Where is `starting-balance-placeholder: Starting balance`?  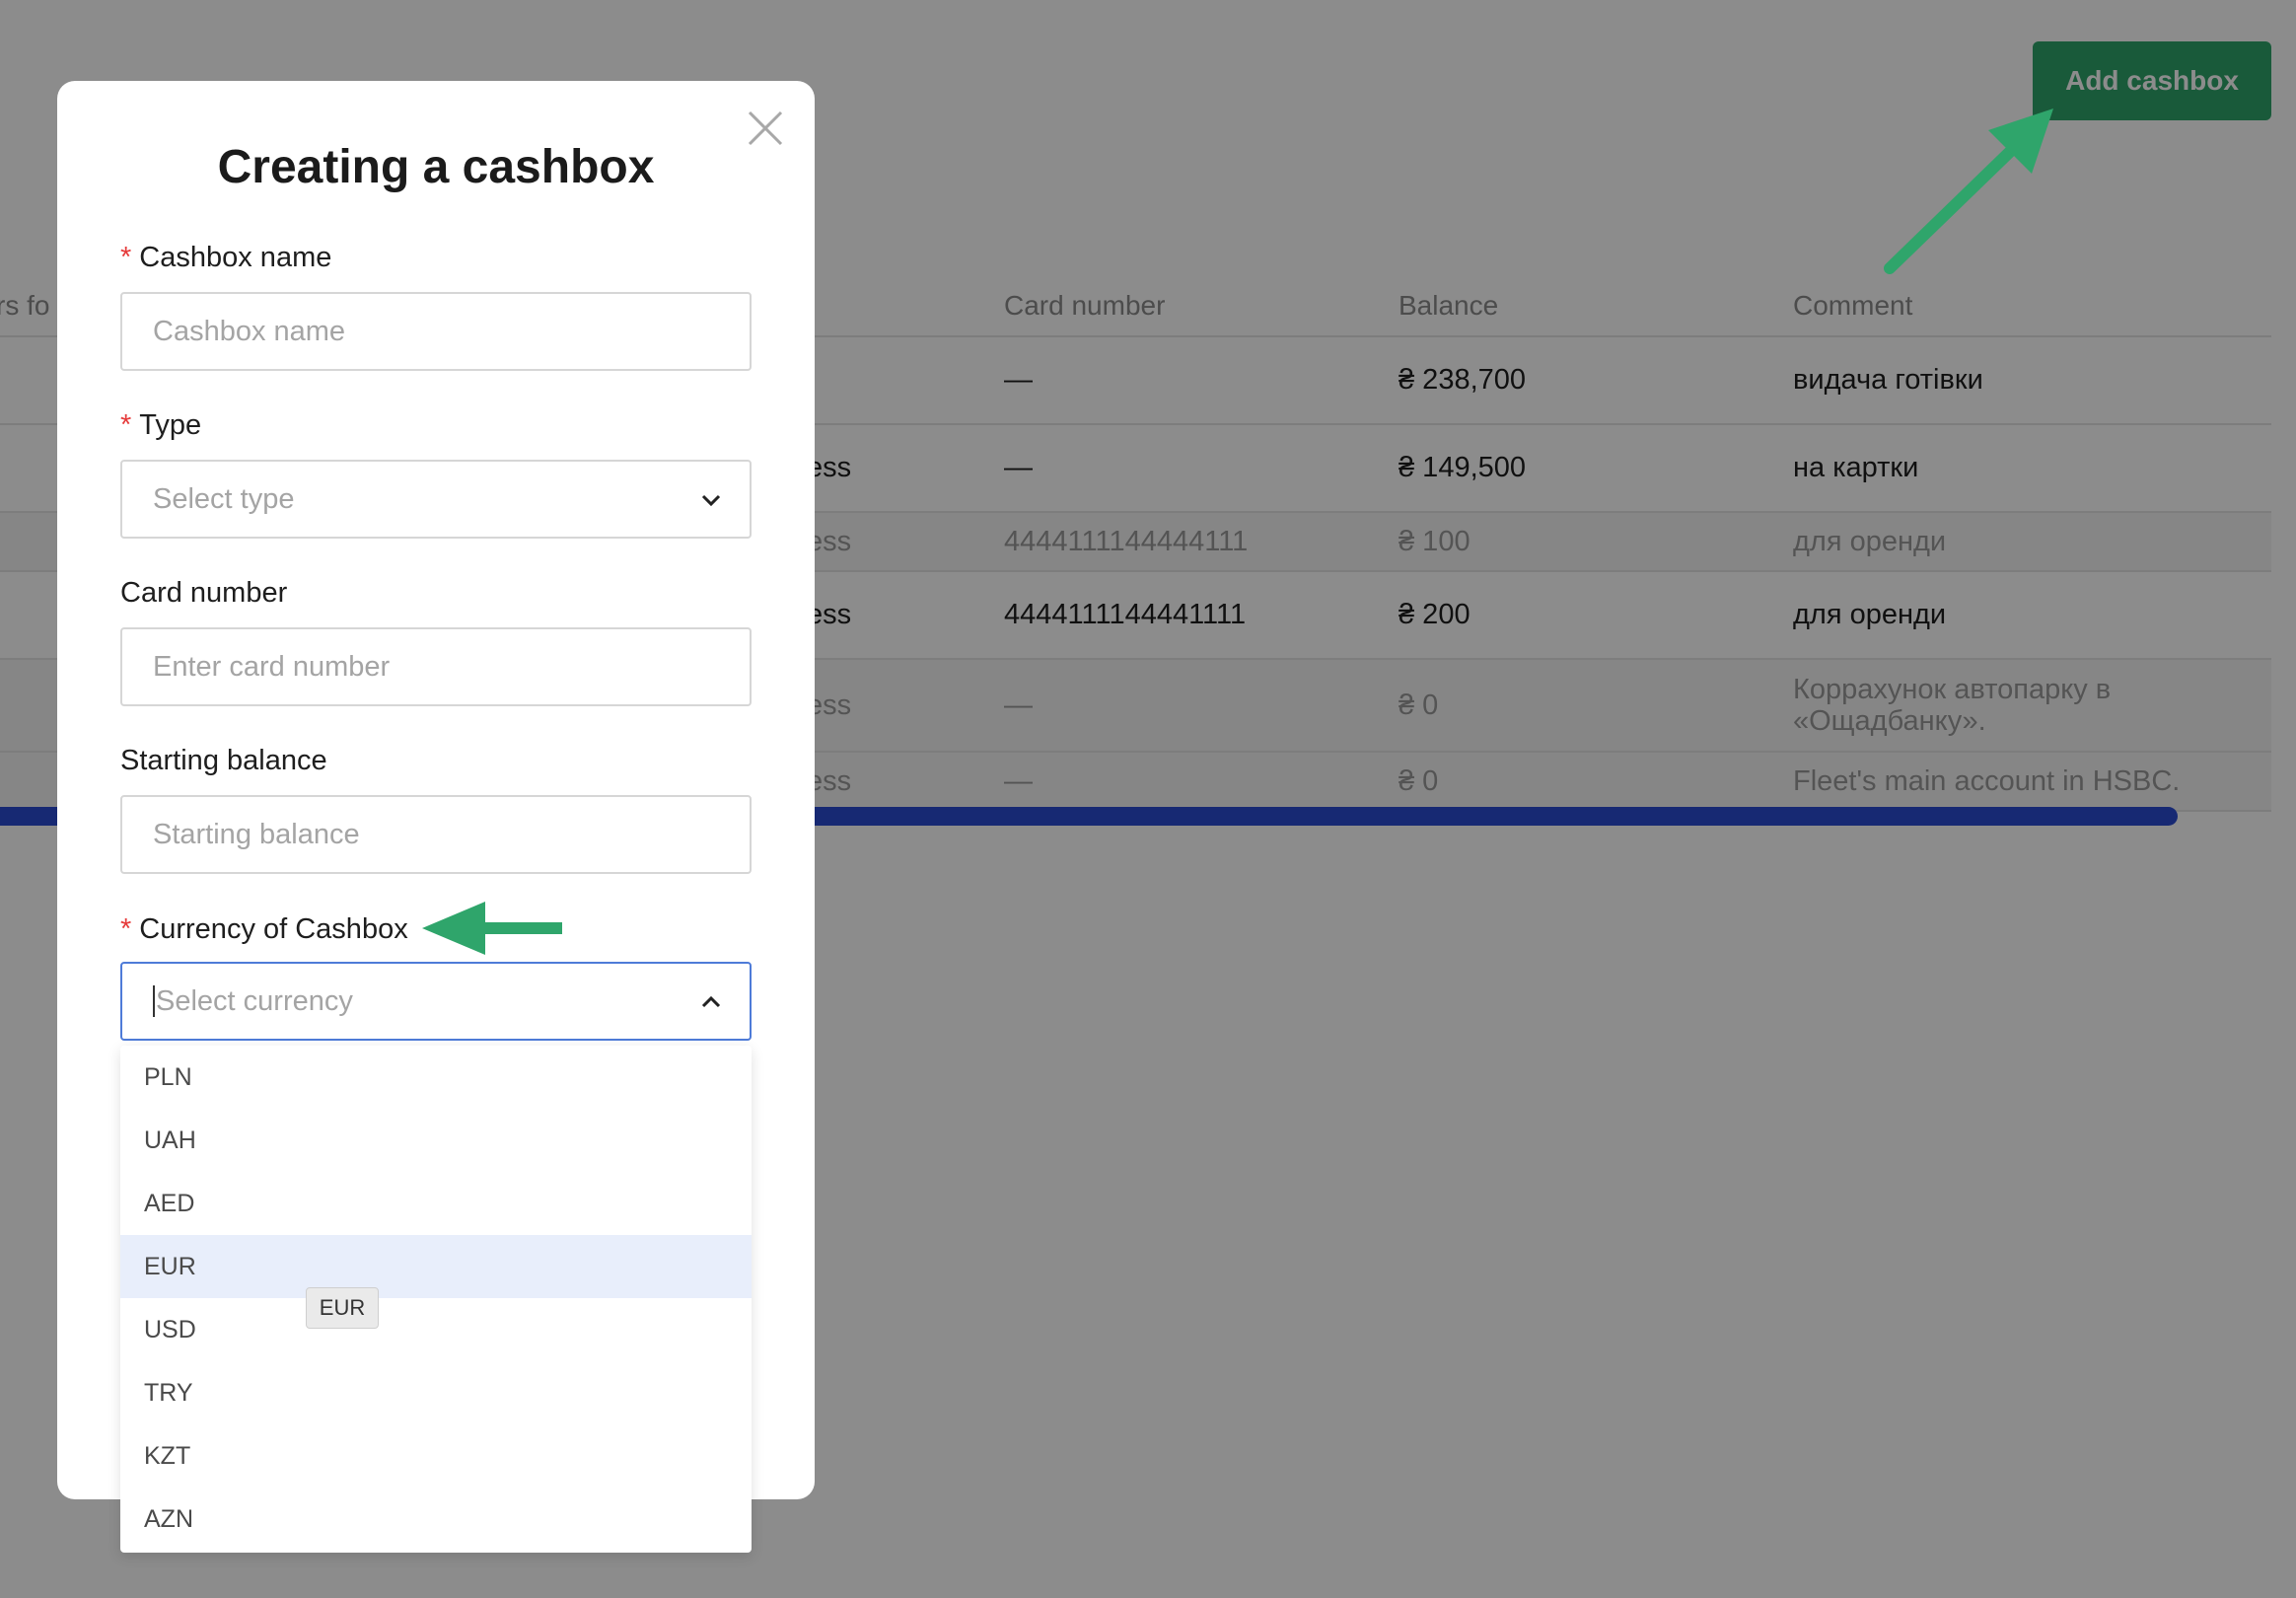 starting-balance-placeholder: Starting balance is located at coordinates (257, 834).